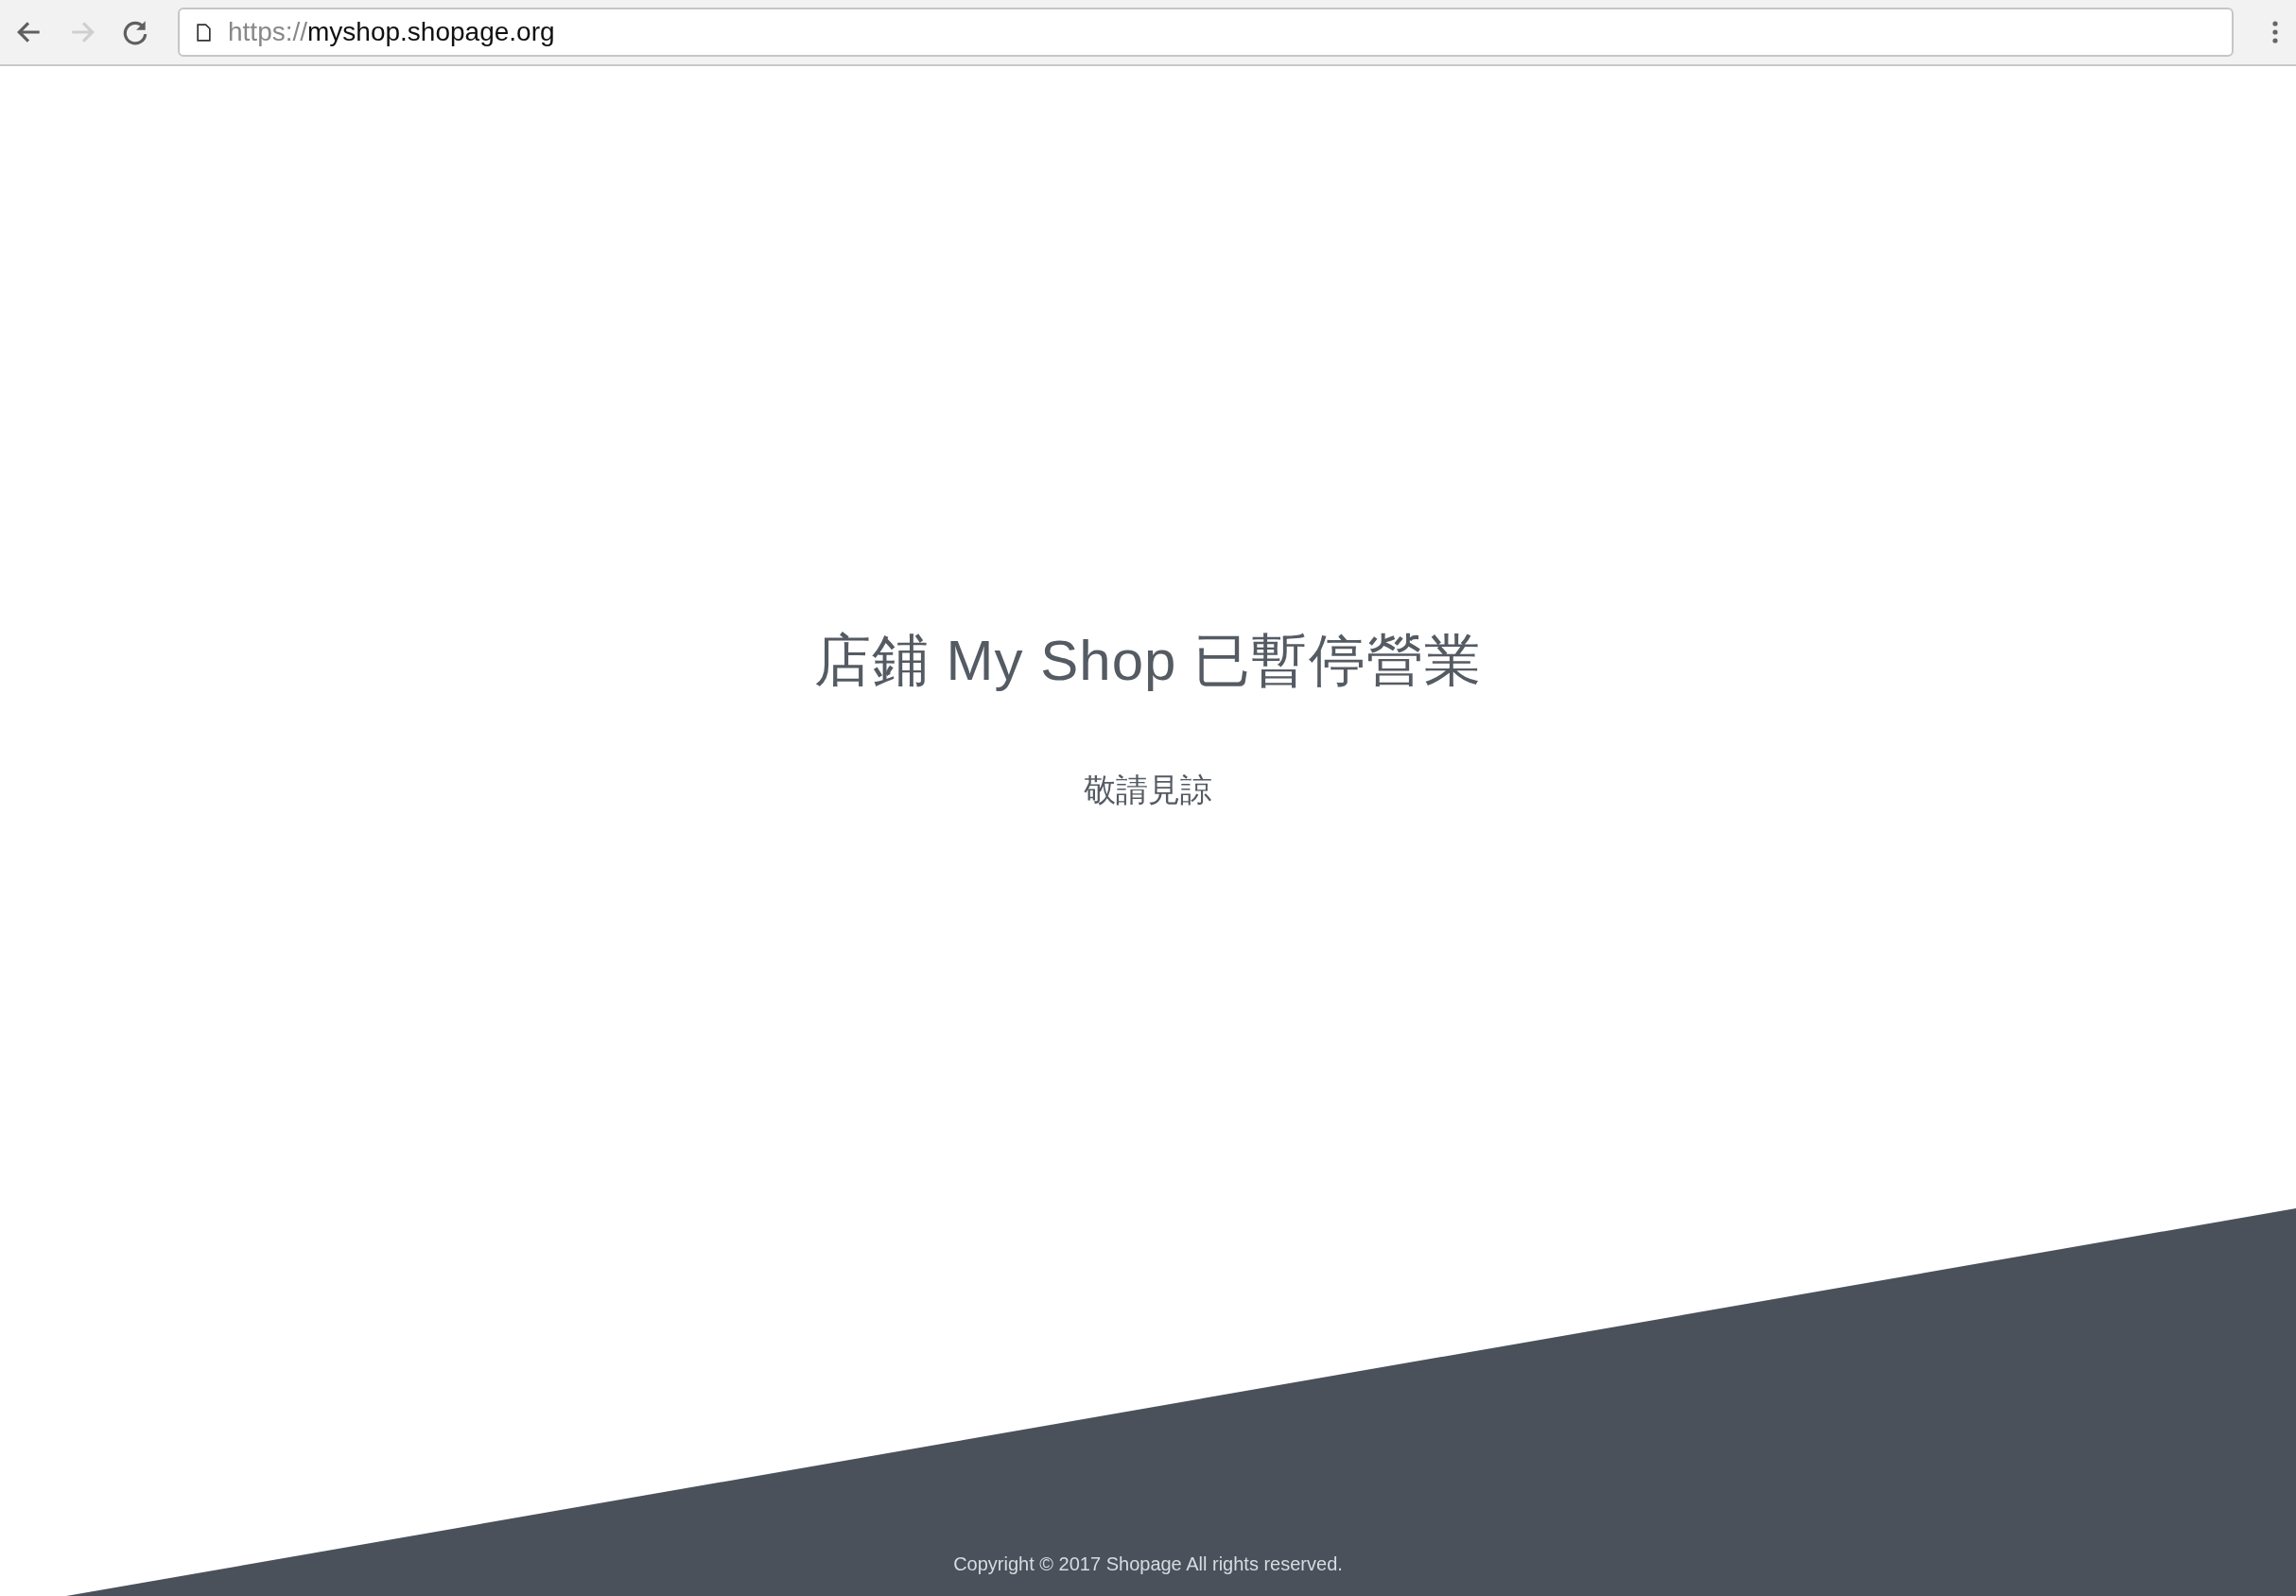 The width and height of the screenshot is (2296, 1596). What do you see at coordinates (1148, 790) in the screenshot?
I see `apology-text: 敬請見諒` at bounding box center [1148, 790].